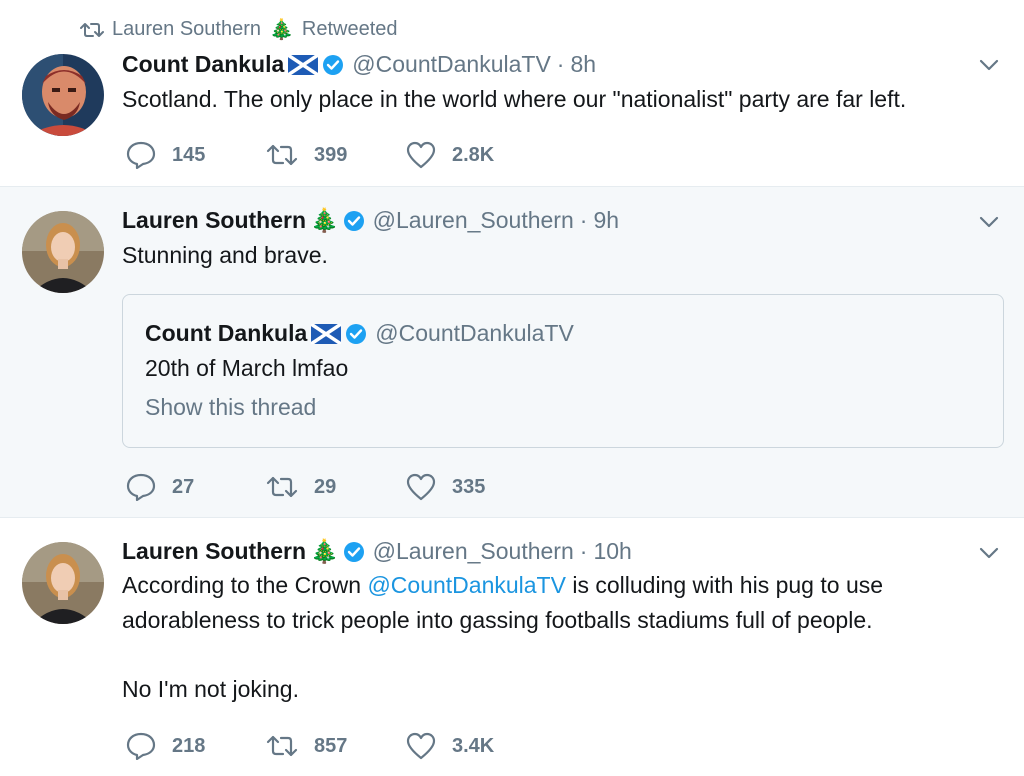 Image resolution: width=1024 pixels, height=776 pixels. I want to click on tweet-actions: 27 29 335, so click(336, 487).